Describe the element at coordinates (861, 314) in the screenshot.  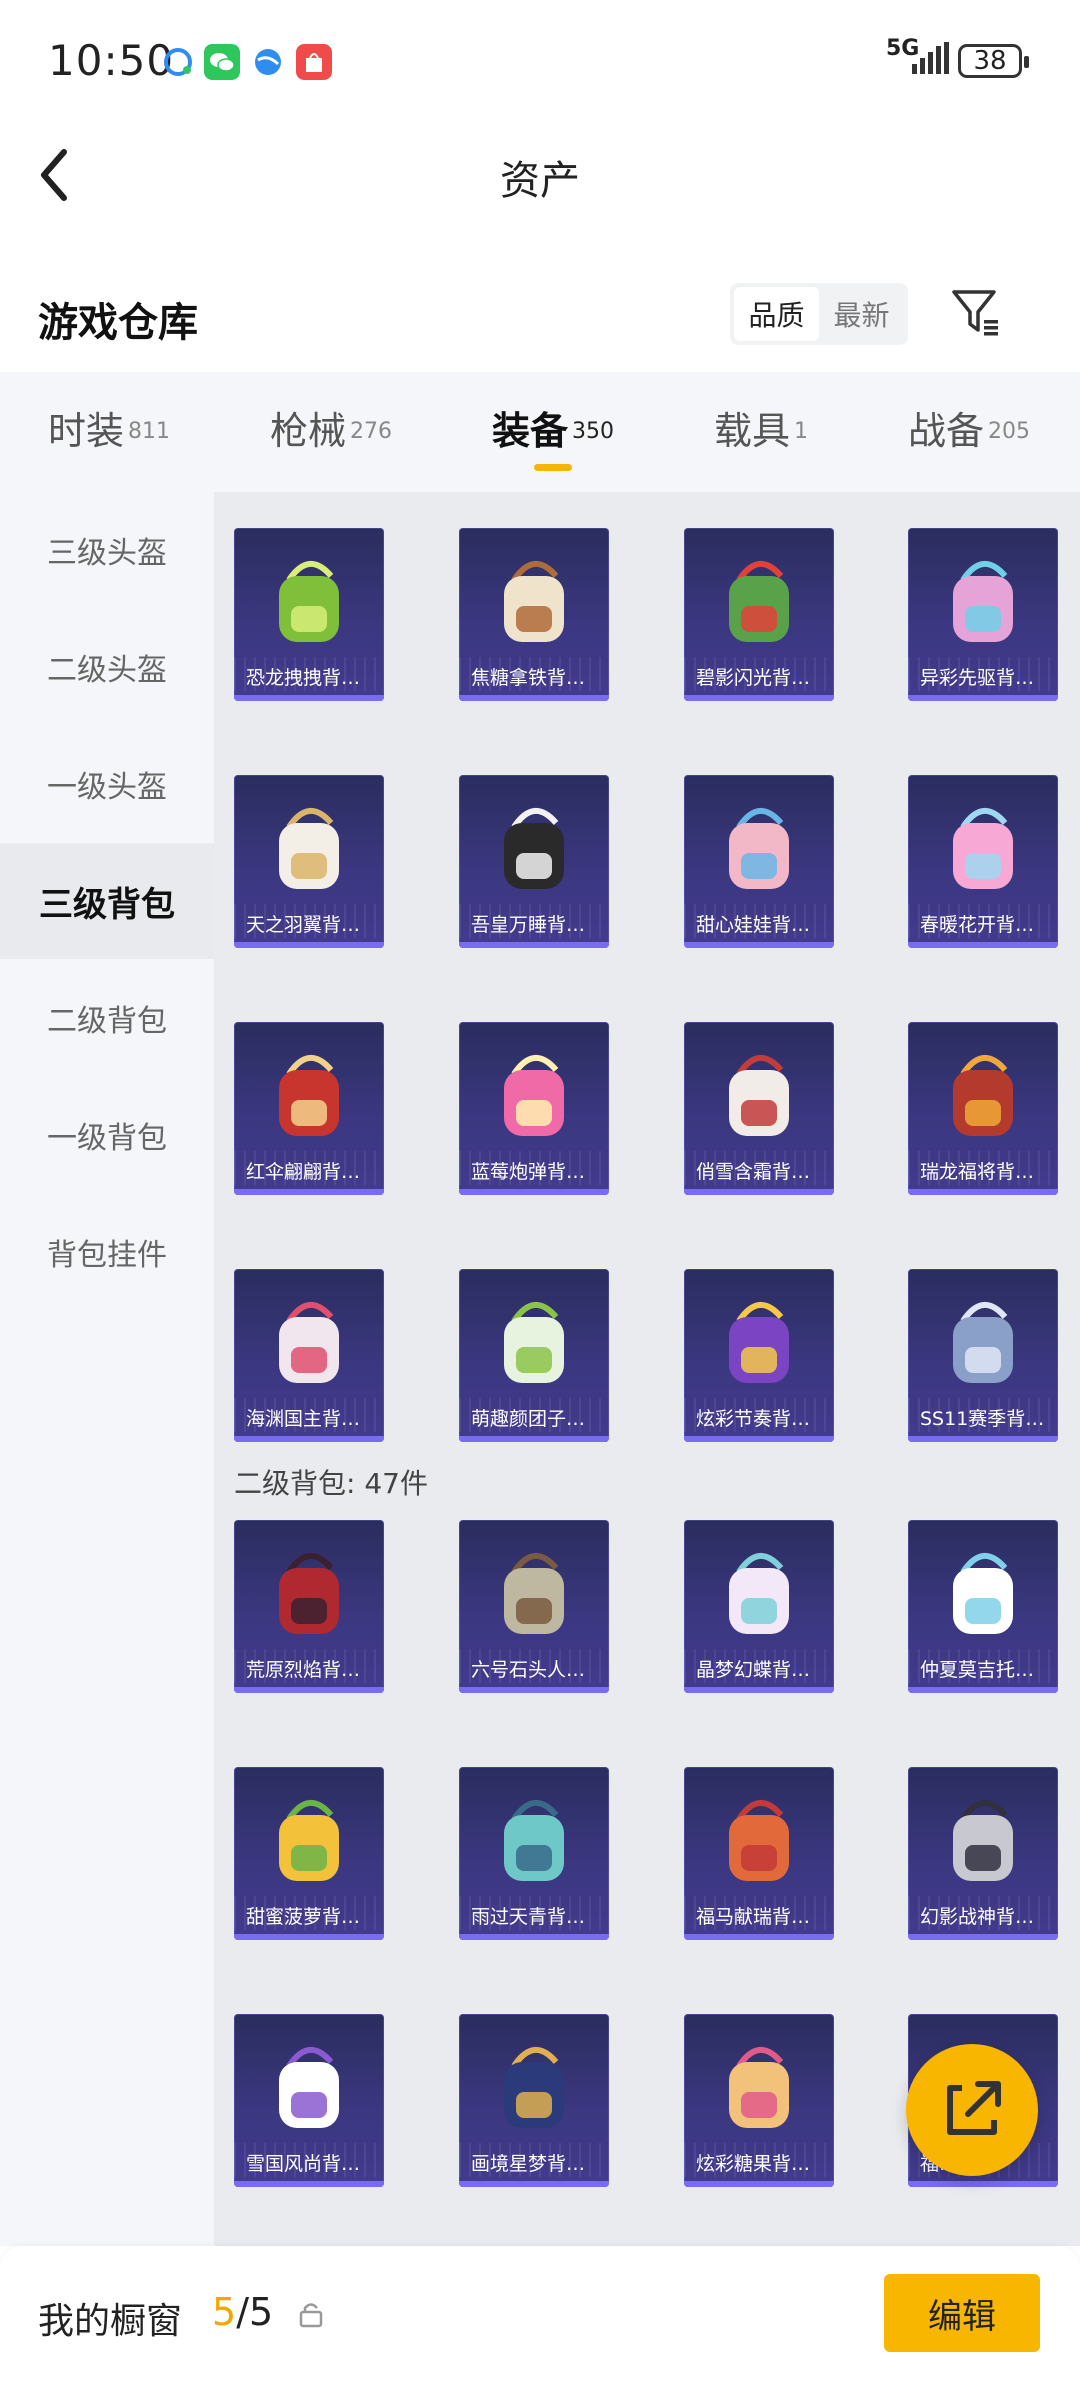
I see `sort-option-newest: 最新` at that location.